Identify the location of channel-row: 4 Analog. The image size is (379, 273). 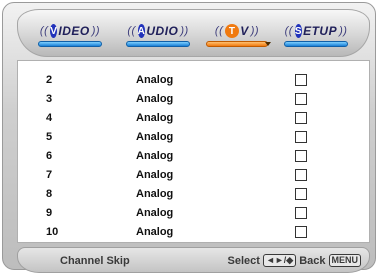
(193, 118).